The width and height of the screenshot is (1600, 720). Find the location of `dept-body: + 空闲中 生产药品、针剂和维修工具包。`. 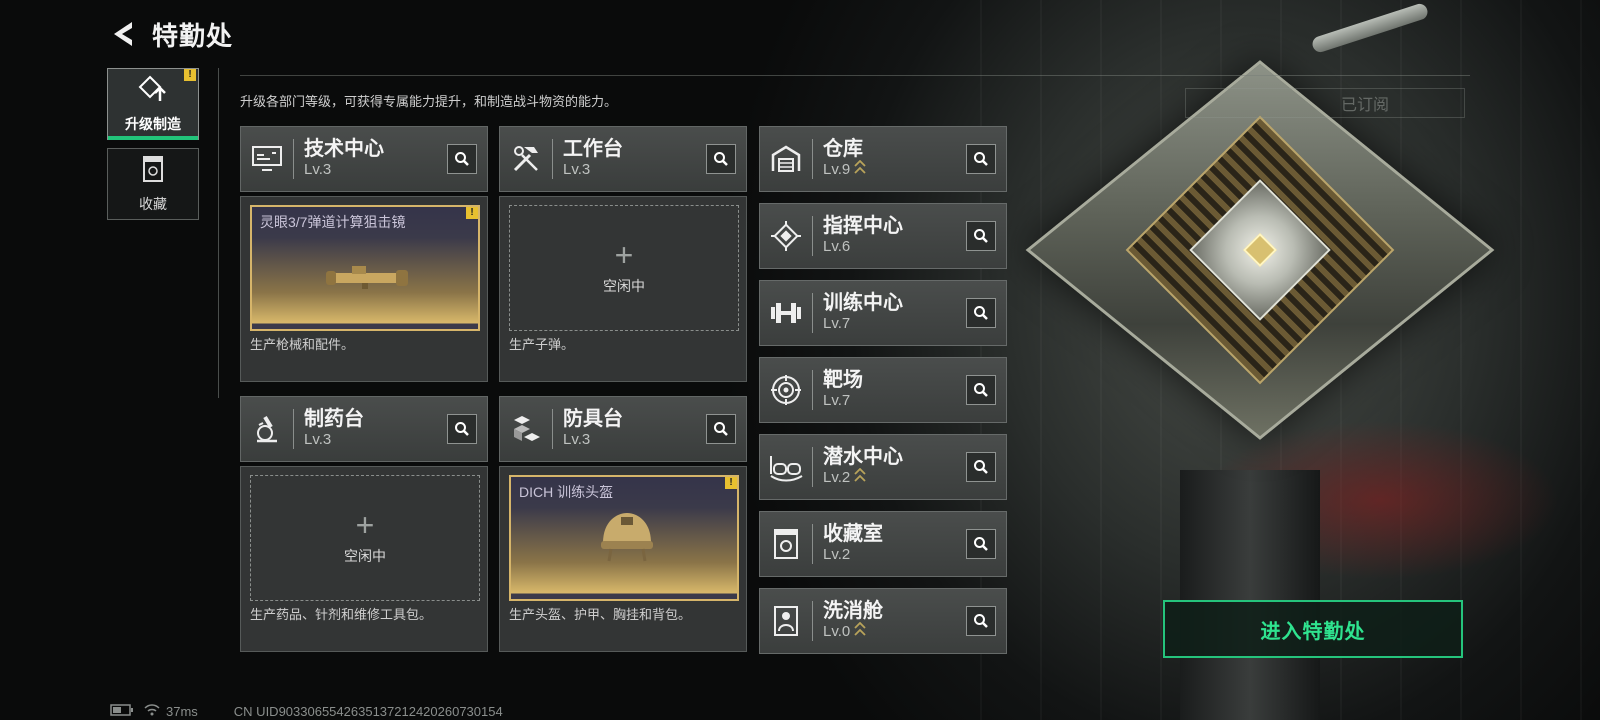

dept-body: + 空闲中 生产药品、针剂和维修工具包。 is located at coordinates (364, 559).